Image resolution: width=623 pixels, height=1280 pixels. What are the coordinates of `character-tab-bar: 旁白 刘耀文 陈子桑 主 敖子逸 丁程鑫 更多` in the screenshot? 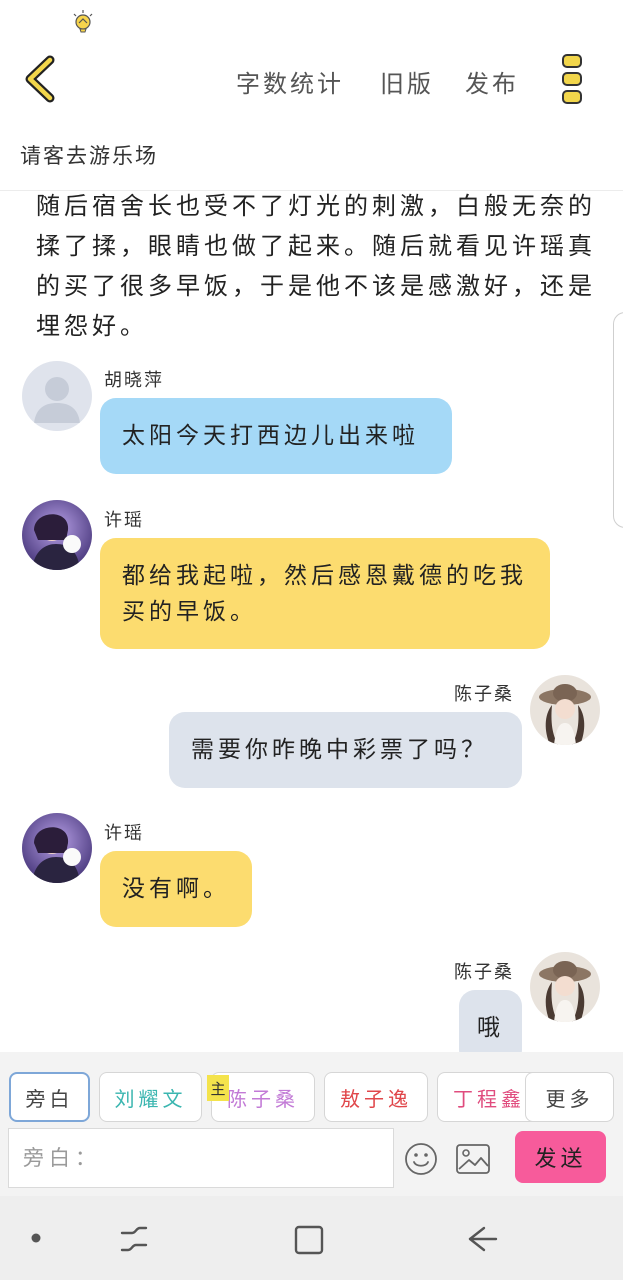 It's located at (311, 1088).